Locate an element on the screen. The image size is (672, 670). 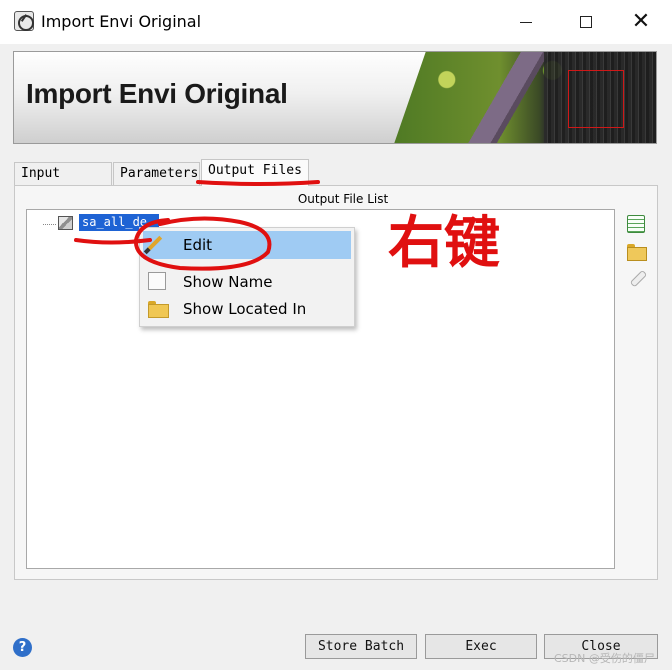
banner-title: Import Envi Original is located at coordinates (157, 93).